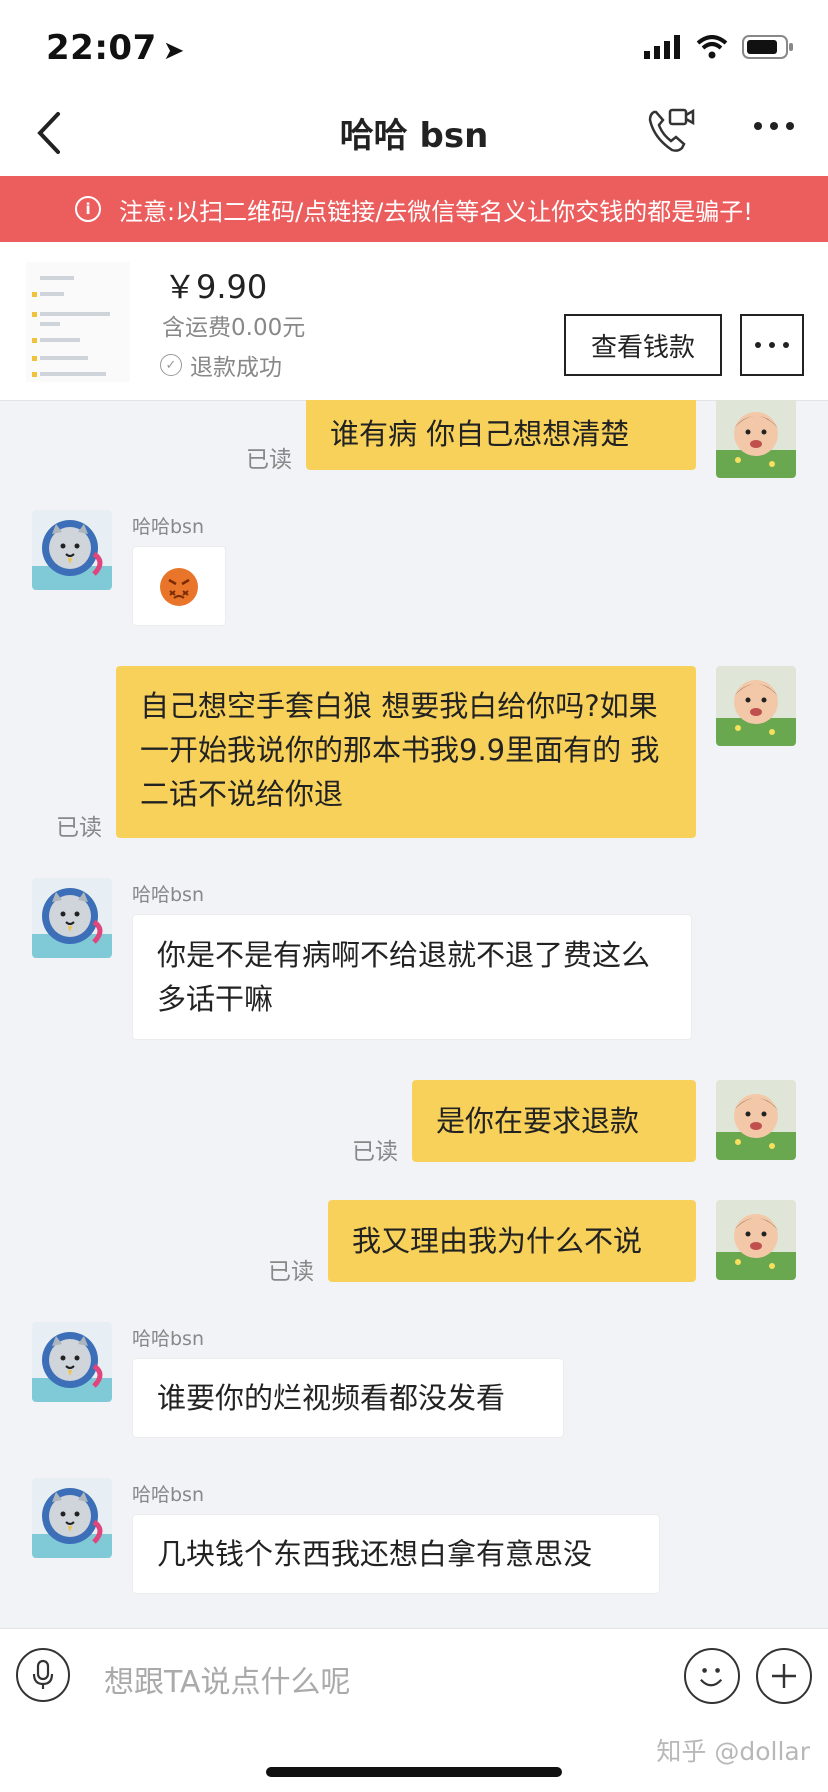 This screenshot has width=828, height=1792. I want to click on chat-title: 哈哈 bsn, so click(414, 136).